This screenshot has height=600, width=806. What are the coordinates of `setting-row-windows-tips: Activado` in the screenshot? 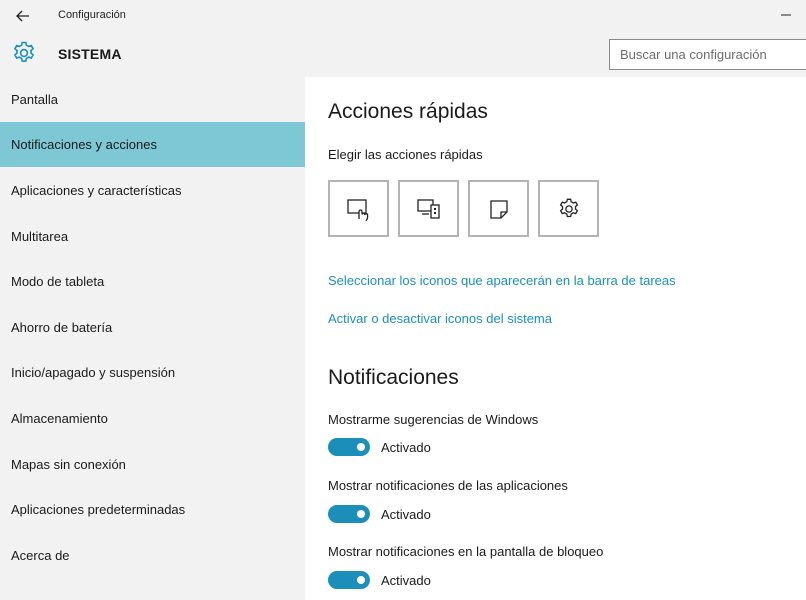 It's located at (379, 447).